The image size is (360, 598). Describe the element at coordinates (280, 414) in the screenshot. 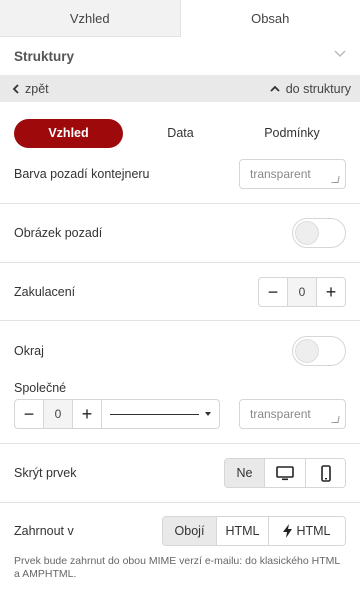

I see `border-color-value: transparent` at that location.